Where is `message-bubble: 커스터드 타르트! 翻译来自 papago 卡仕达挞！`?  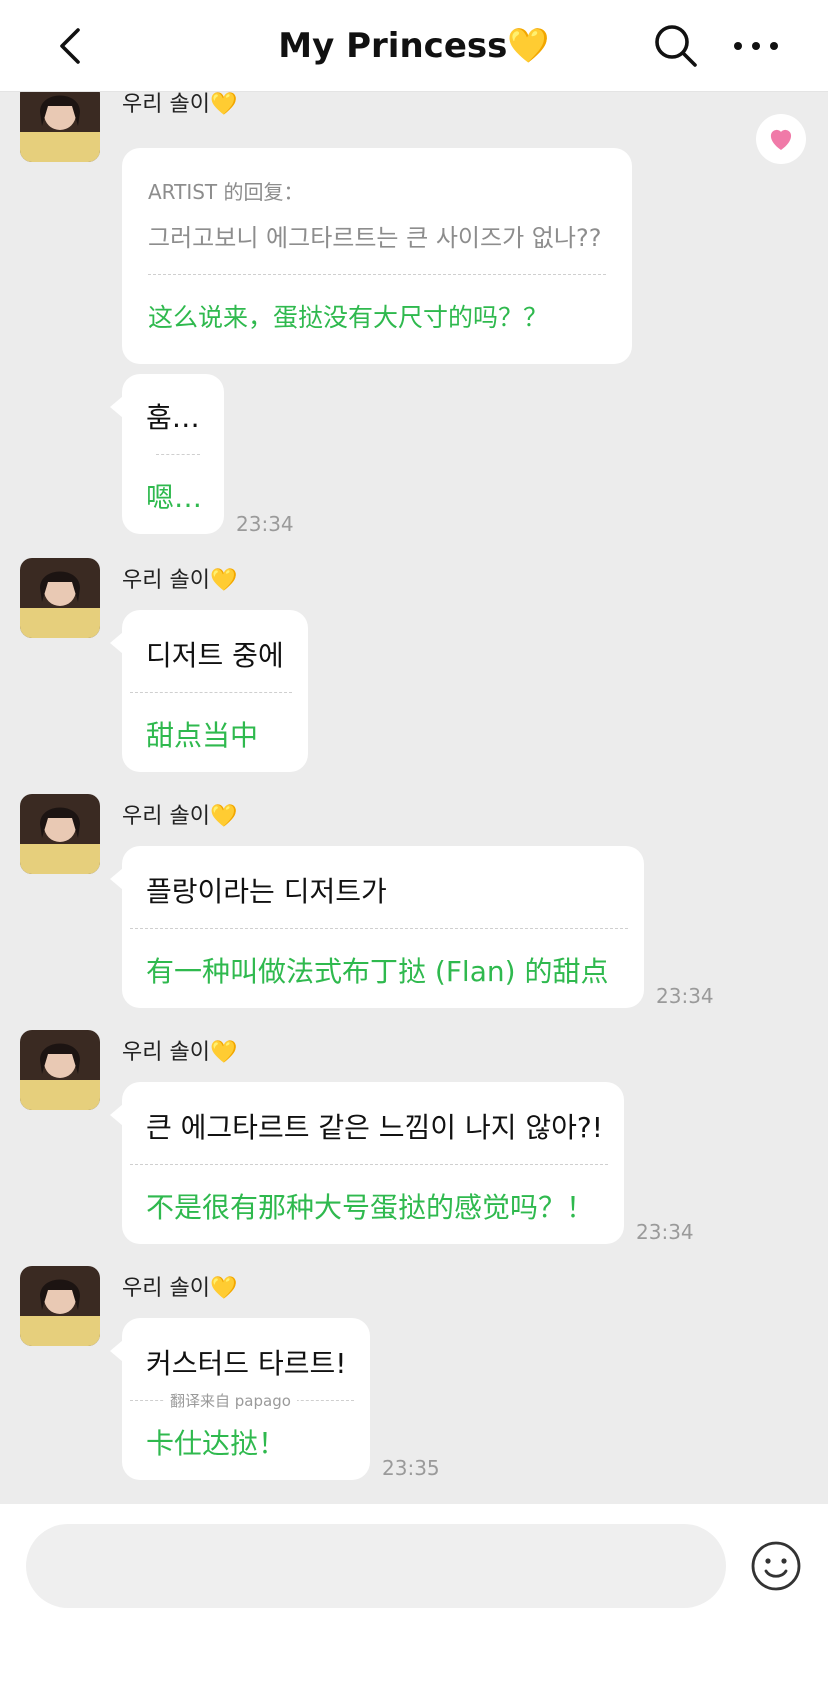
message-bubble: 커스터드 타르트! 翻译来自 papago 卡仕达挞！ is located at coordinates (240, 1399).